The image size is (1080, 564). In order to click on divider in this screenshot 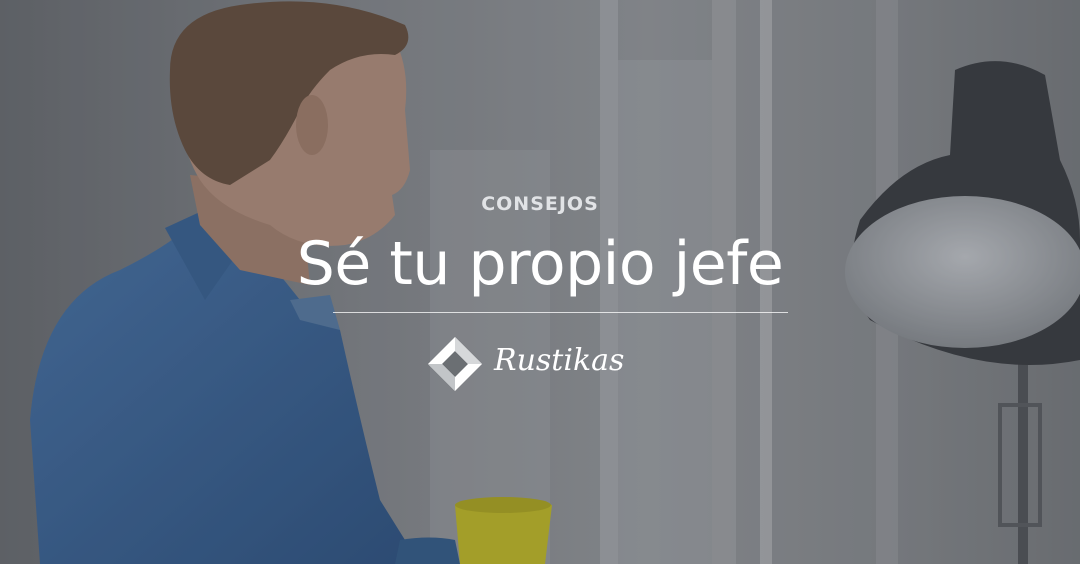, I will do `click(560, 312)`.